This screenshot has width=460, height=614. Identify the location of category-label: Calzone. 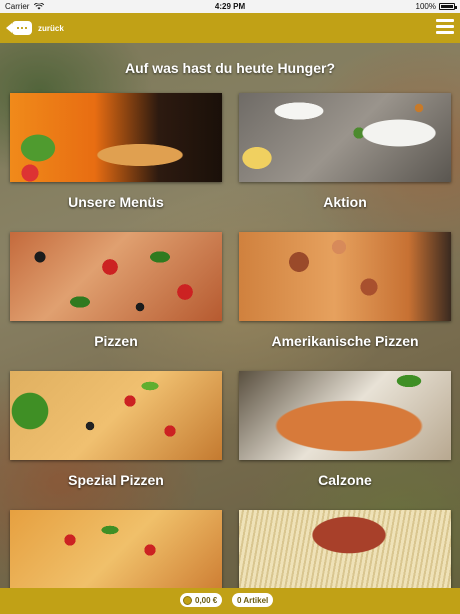
(345, 480).